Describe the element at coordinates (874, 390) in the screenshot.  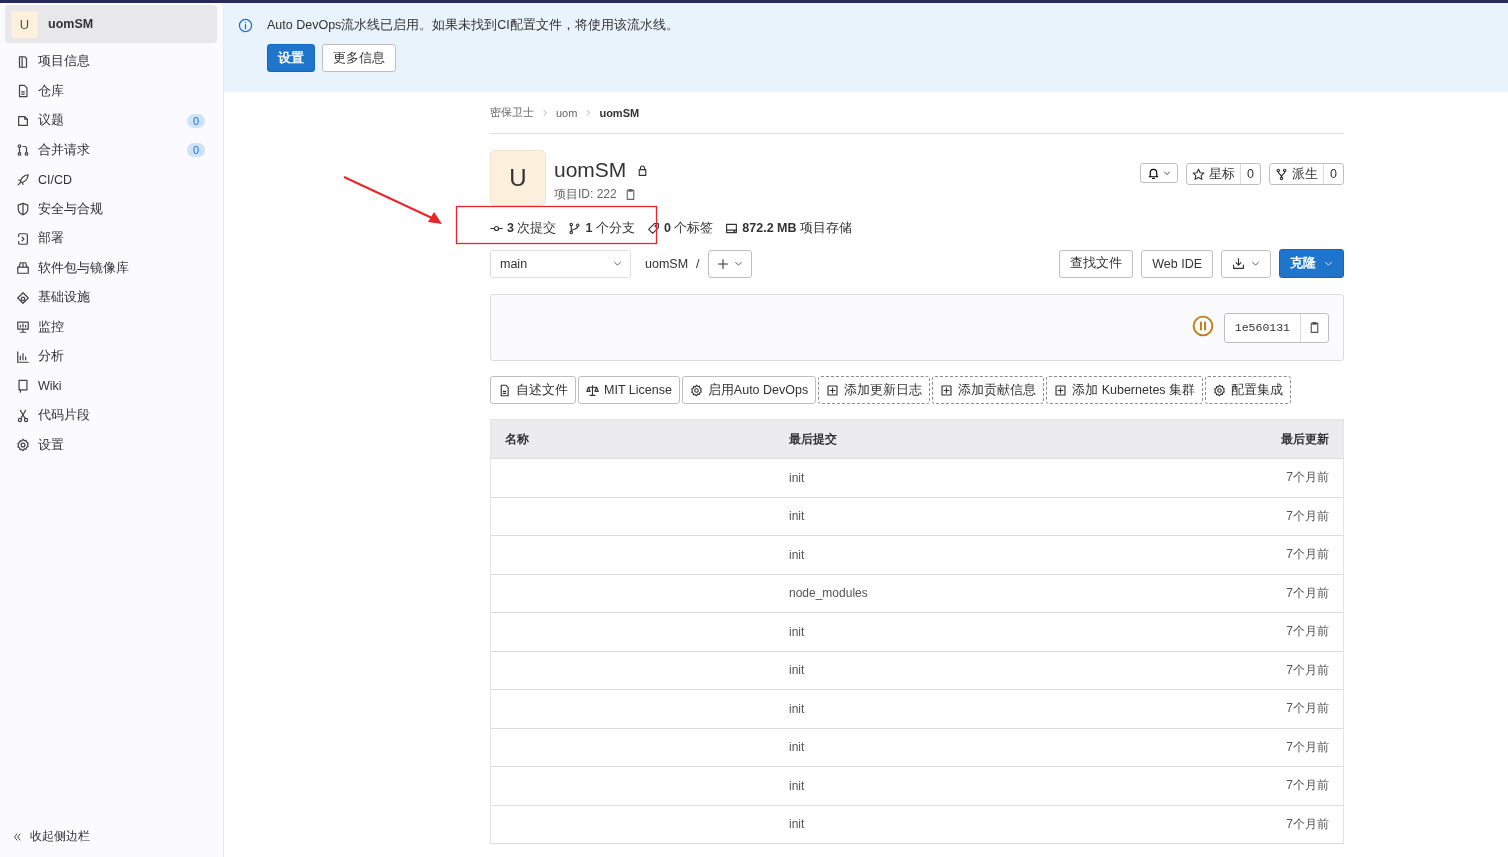
I see `shortcut-button: 添加更新日志` at that location.